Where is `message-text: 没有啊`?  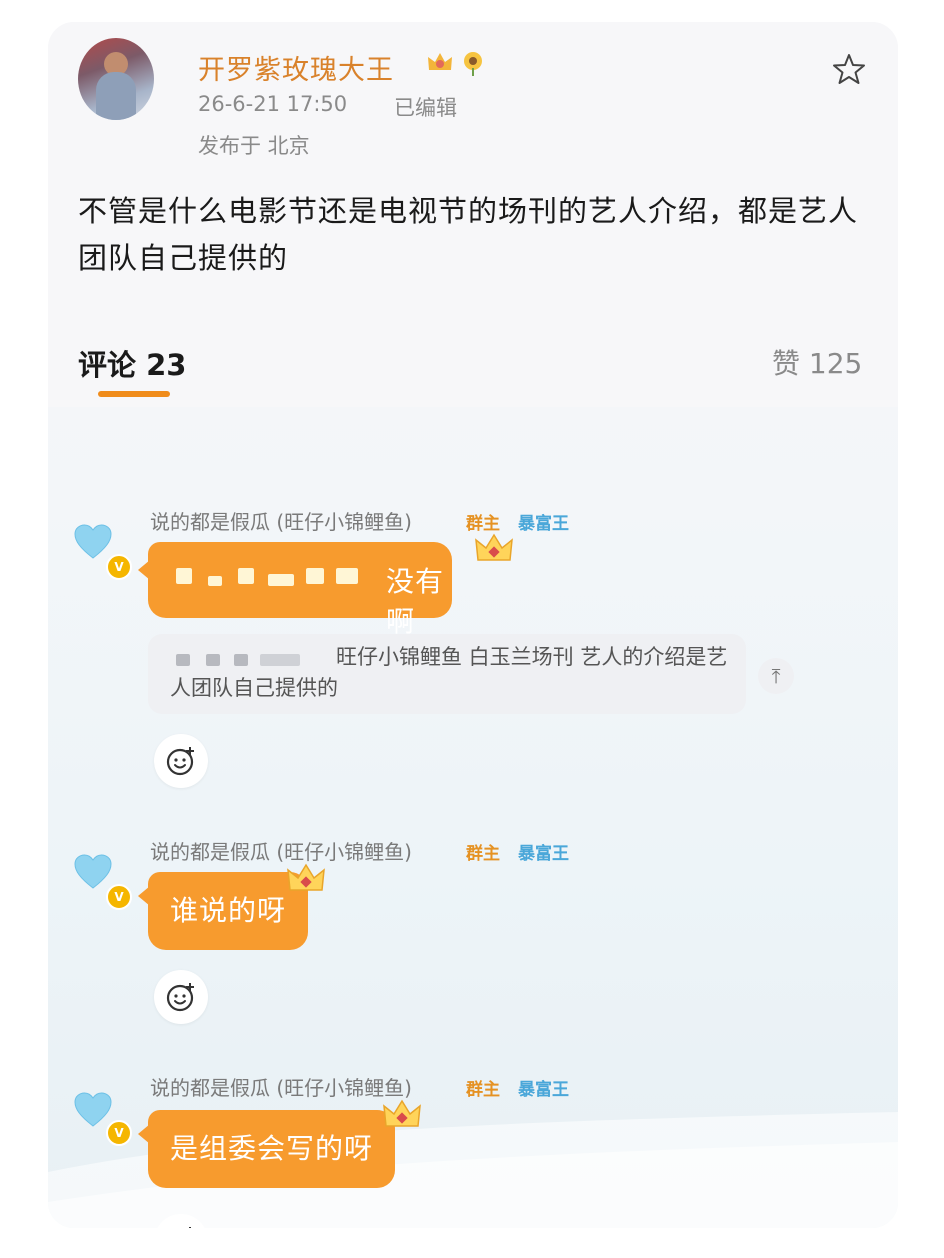
message-text: 没有啊 is located at coordinates (415, 601).